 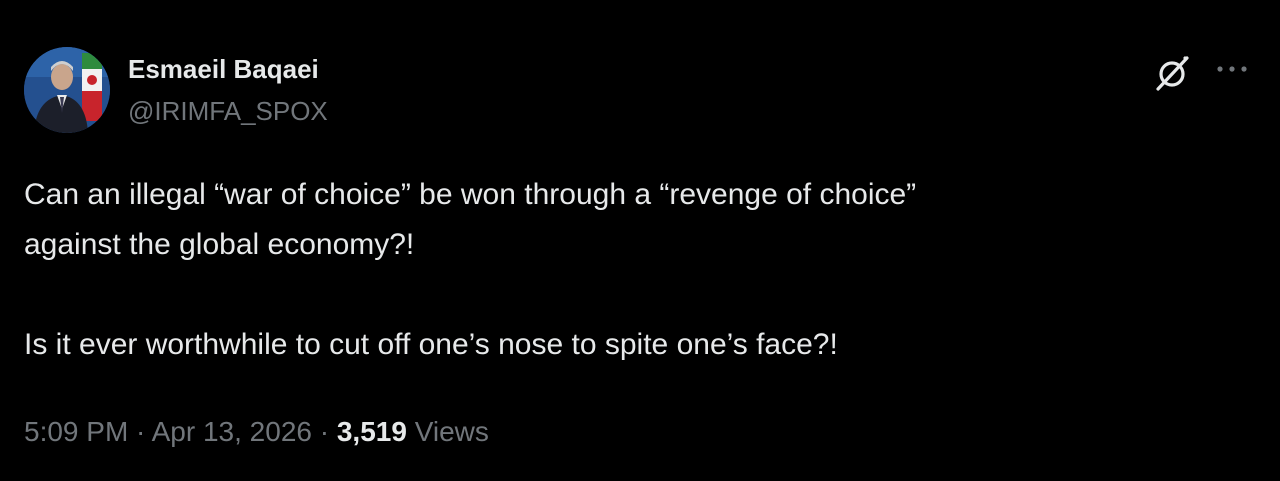 I want to click on avatar-photo, so click(x=67, y=90).